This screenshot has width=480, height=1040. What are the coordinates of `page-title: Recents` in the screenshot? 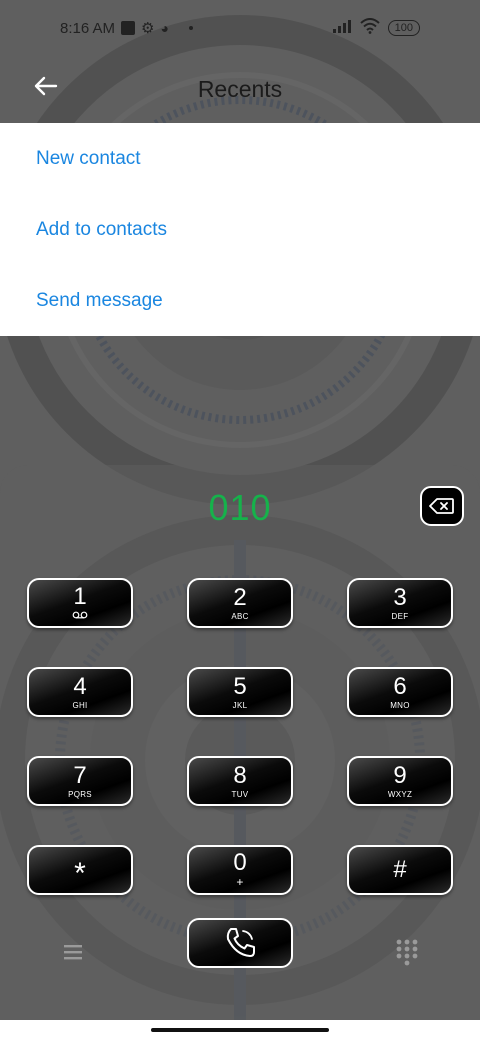 It's located at (240, 88).